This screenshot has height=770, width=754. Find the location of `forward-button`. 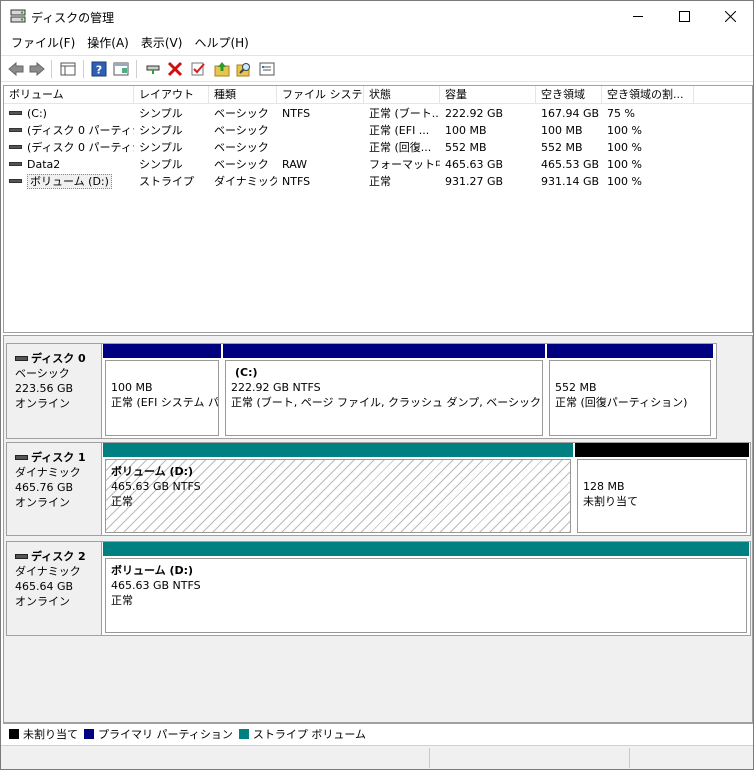

forward-button is located at coordinates (37, 69).